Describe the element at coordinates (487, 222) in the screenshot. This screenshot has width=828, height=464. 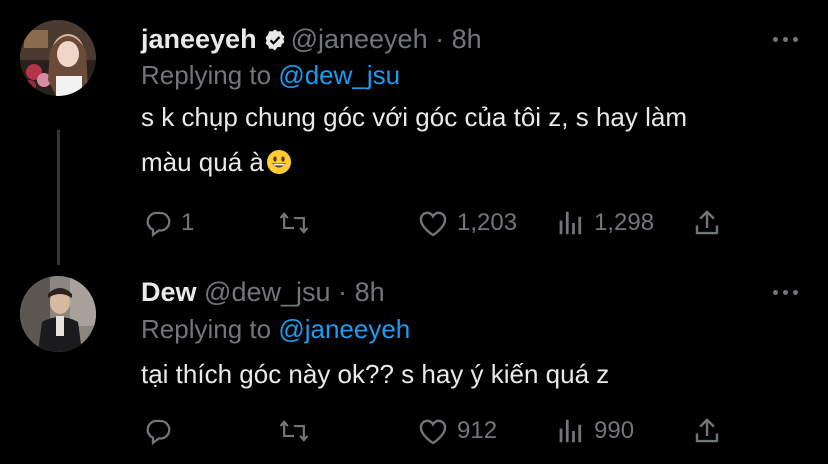
I see `like-count: 1,203` at that location.